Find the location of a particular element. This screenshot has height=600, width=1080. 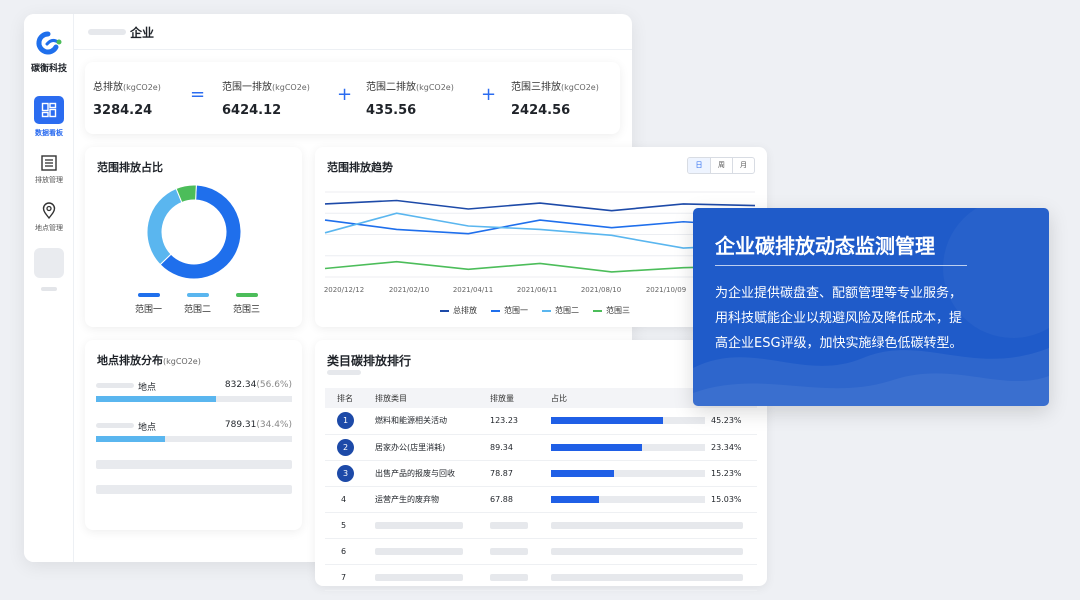

kpi-value: 3284.24 is located at coordinates (123, 110).